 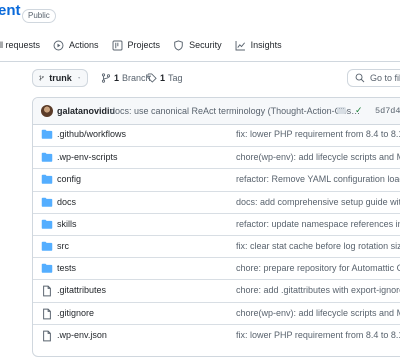 I want to click on branches-count: 1, so click(x=117, y=78).